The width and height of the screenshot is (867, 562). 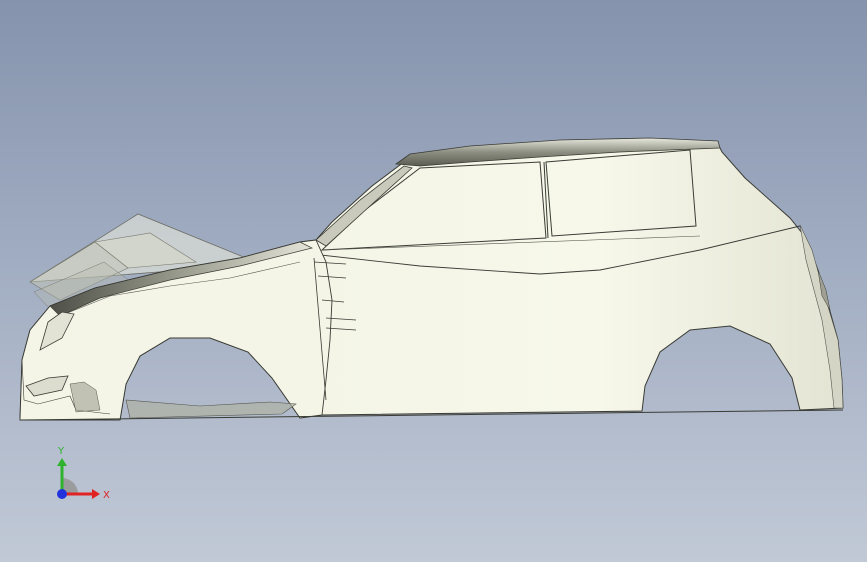 I want to click on y-axis-label: Y, so click(x=61, y=451).